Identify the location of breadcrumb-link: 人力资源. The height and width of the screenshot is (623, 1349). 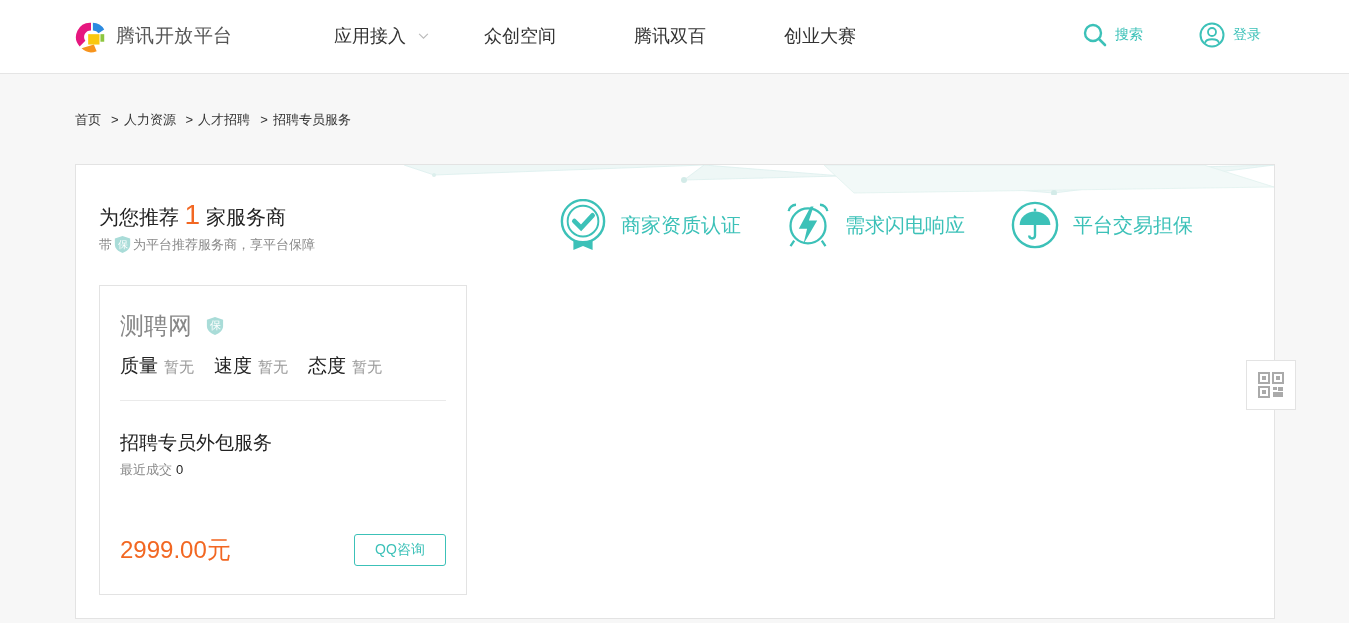
(149, 120).